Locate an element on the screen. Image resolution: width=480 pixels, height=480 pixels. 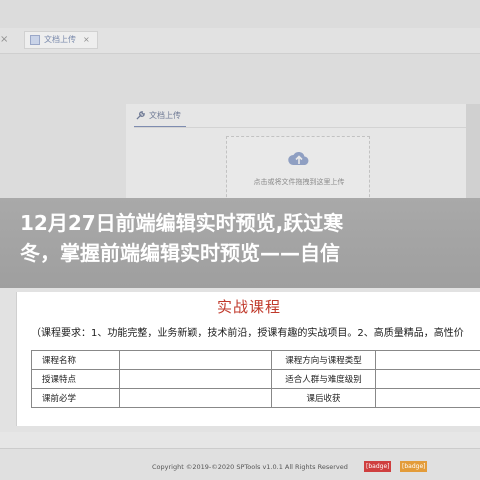
table-row: 授课特点 适合人群与难度级别 is located at coordinates (255, 379).